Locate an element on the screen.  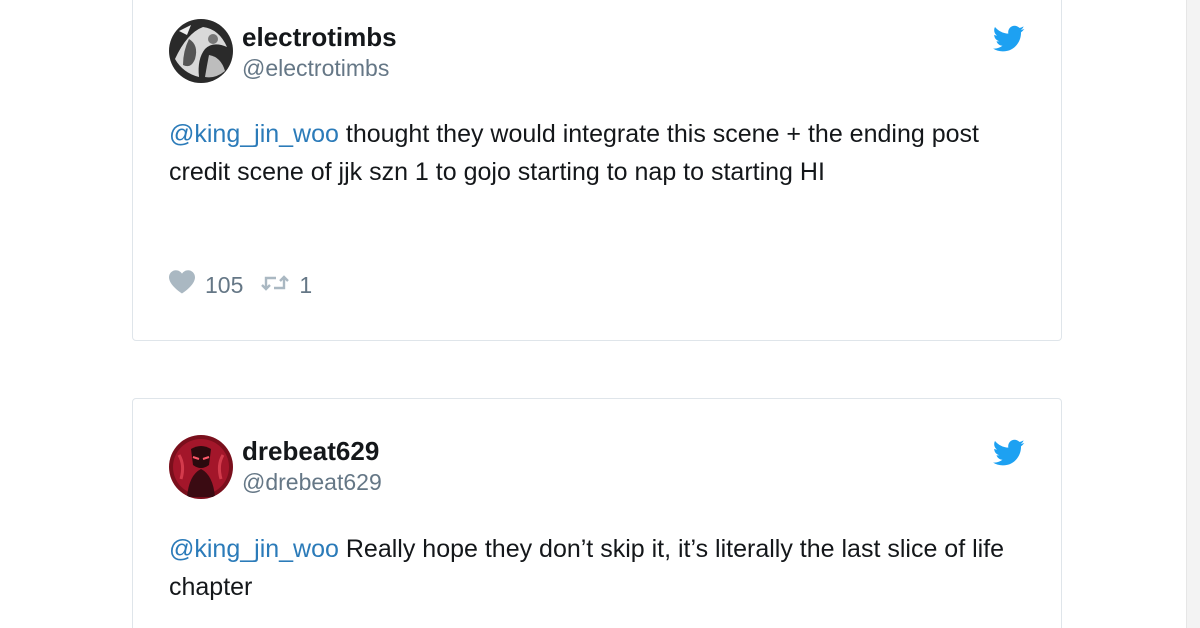
user-info: electrotimbs @electrotimbs is located at coordinates (319, 52).